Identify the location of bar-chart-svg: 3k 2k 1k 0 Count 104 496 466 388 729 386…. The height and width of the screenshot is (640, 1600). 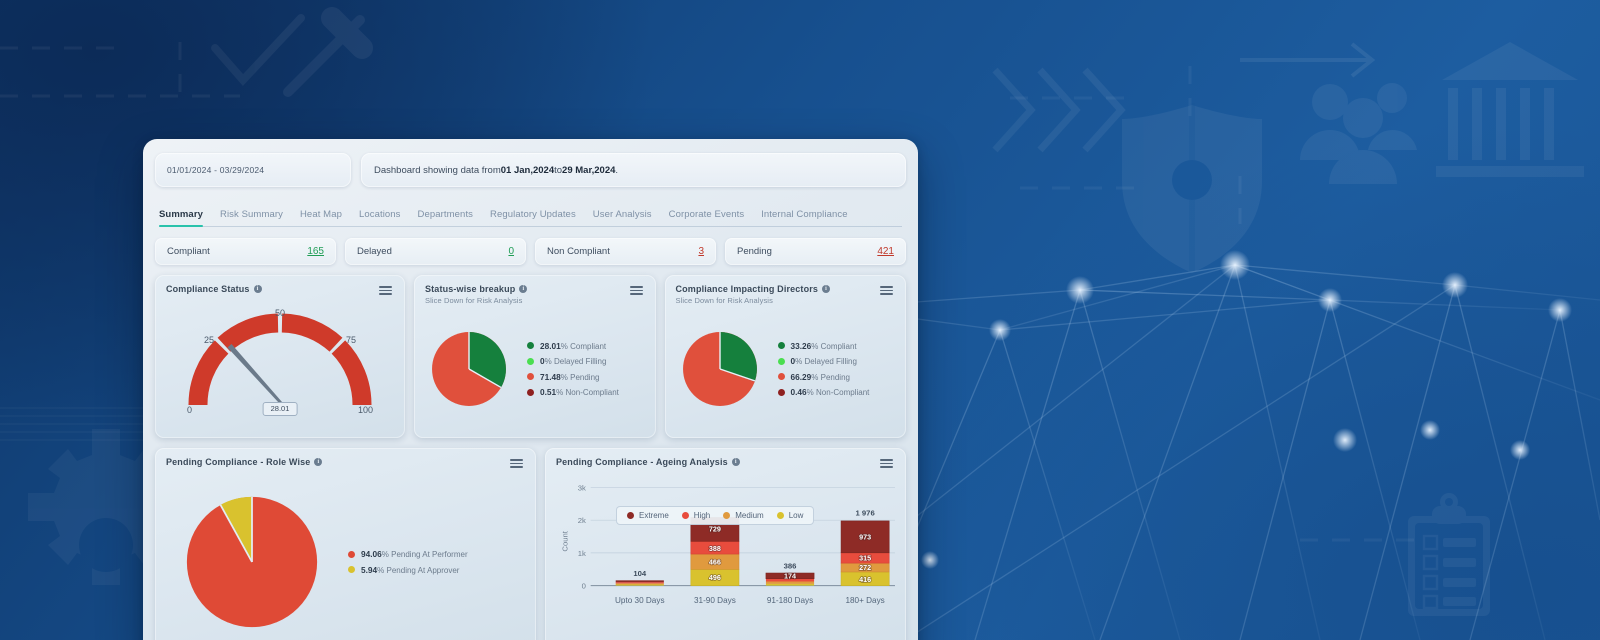
(725, 554).